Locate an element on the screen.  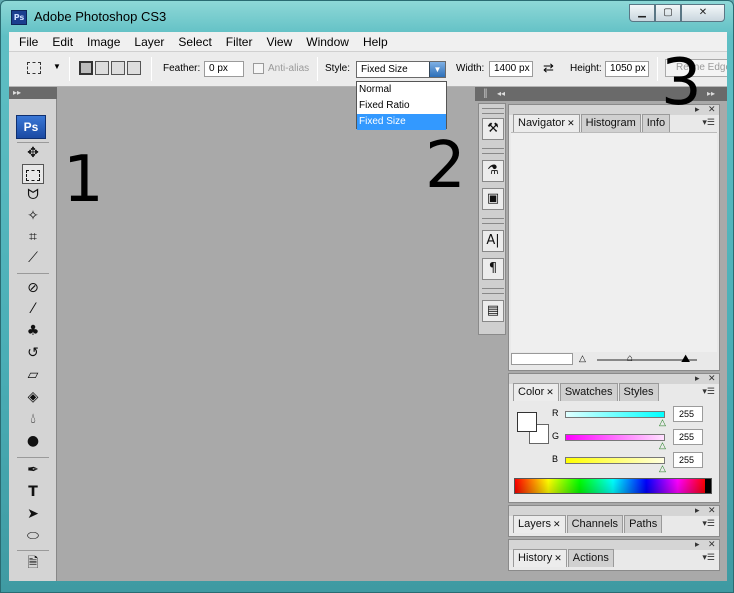
tab-layers: Layers ✕ is located at coordinates (539, 524).